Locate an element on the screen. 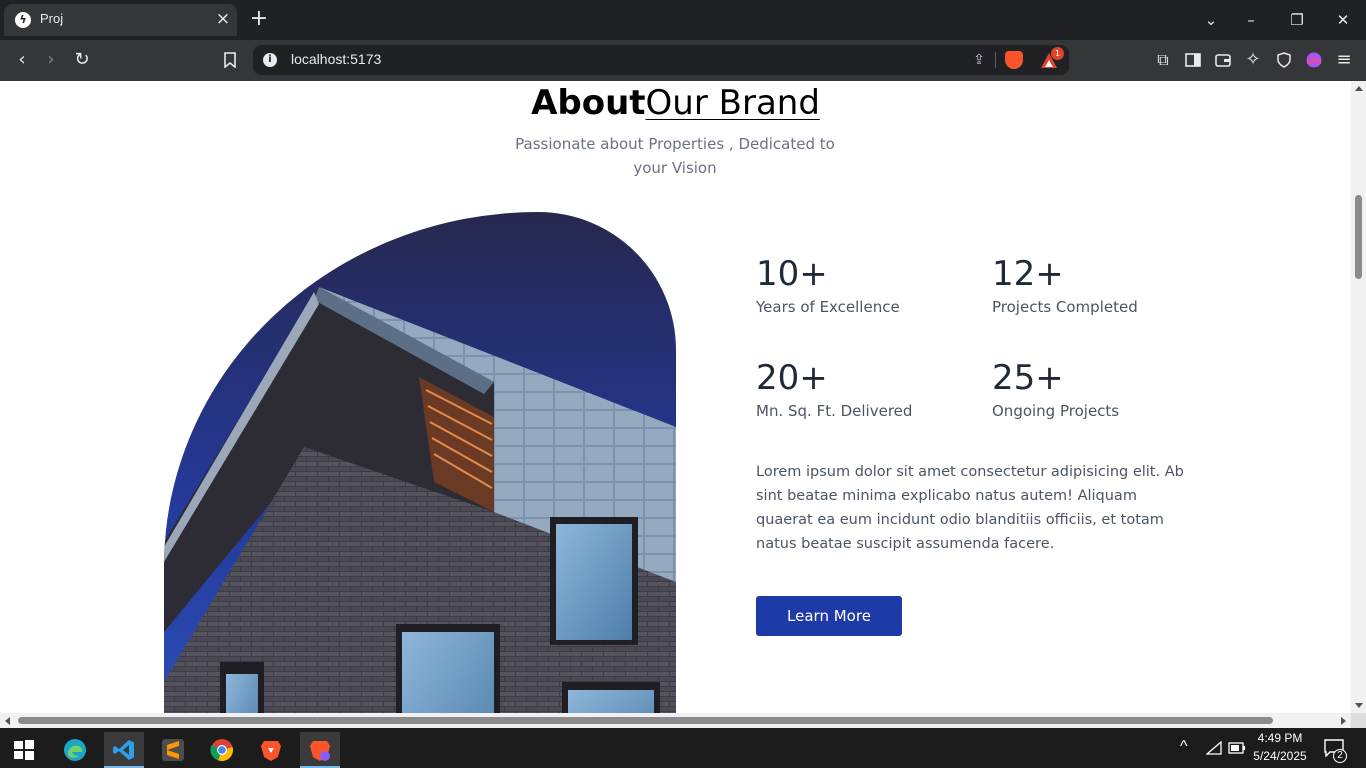 Image resolution: width=1366 pixels, height=768 pixels. extensions-icon: ⧉ is located at coordinates (1163, 60).